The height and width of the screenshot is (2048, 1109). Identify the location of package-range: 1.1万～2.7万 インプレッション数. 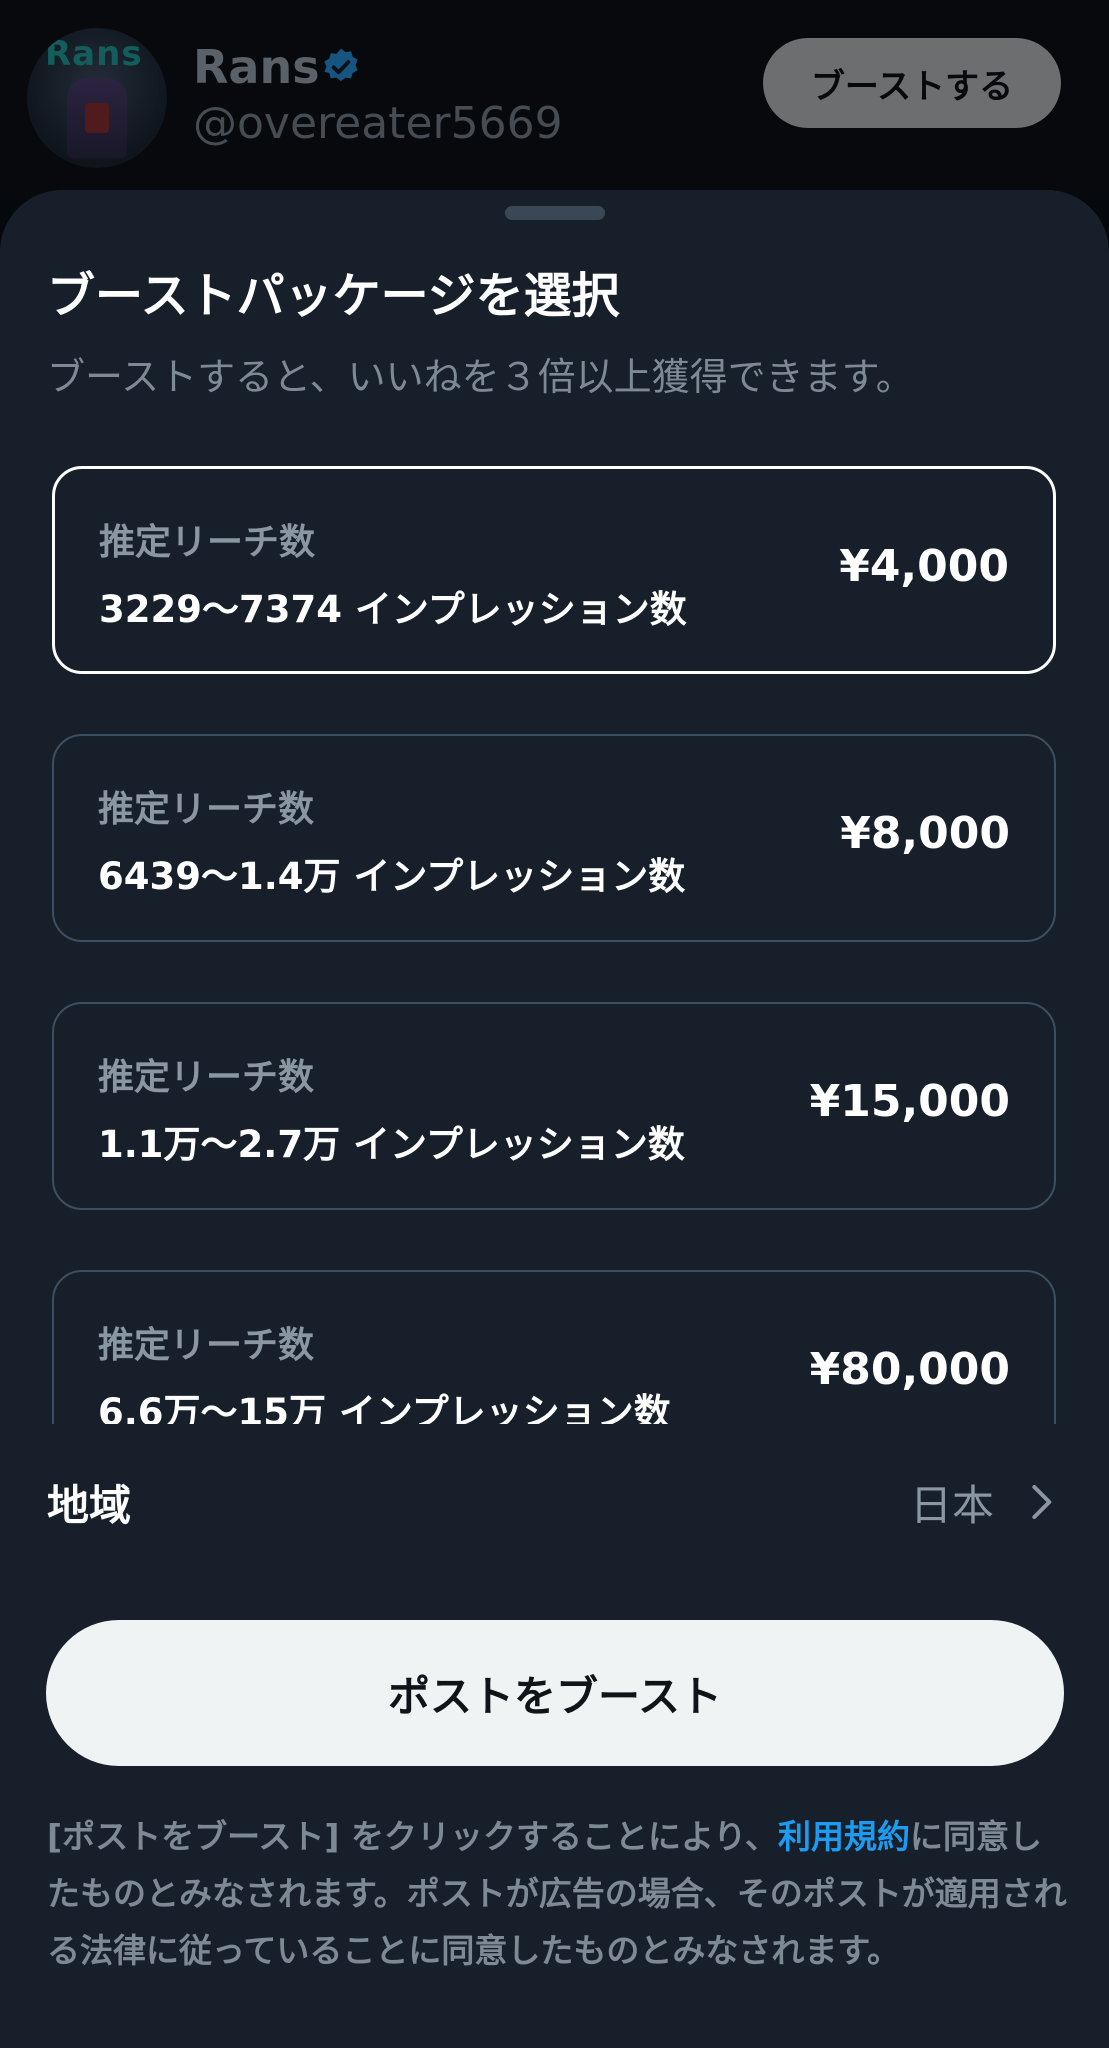
(391, 1144).